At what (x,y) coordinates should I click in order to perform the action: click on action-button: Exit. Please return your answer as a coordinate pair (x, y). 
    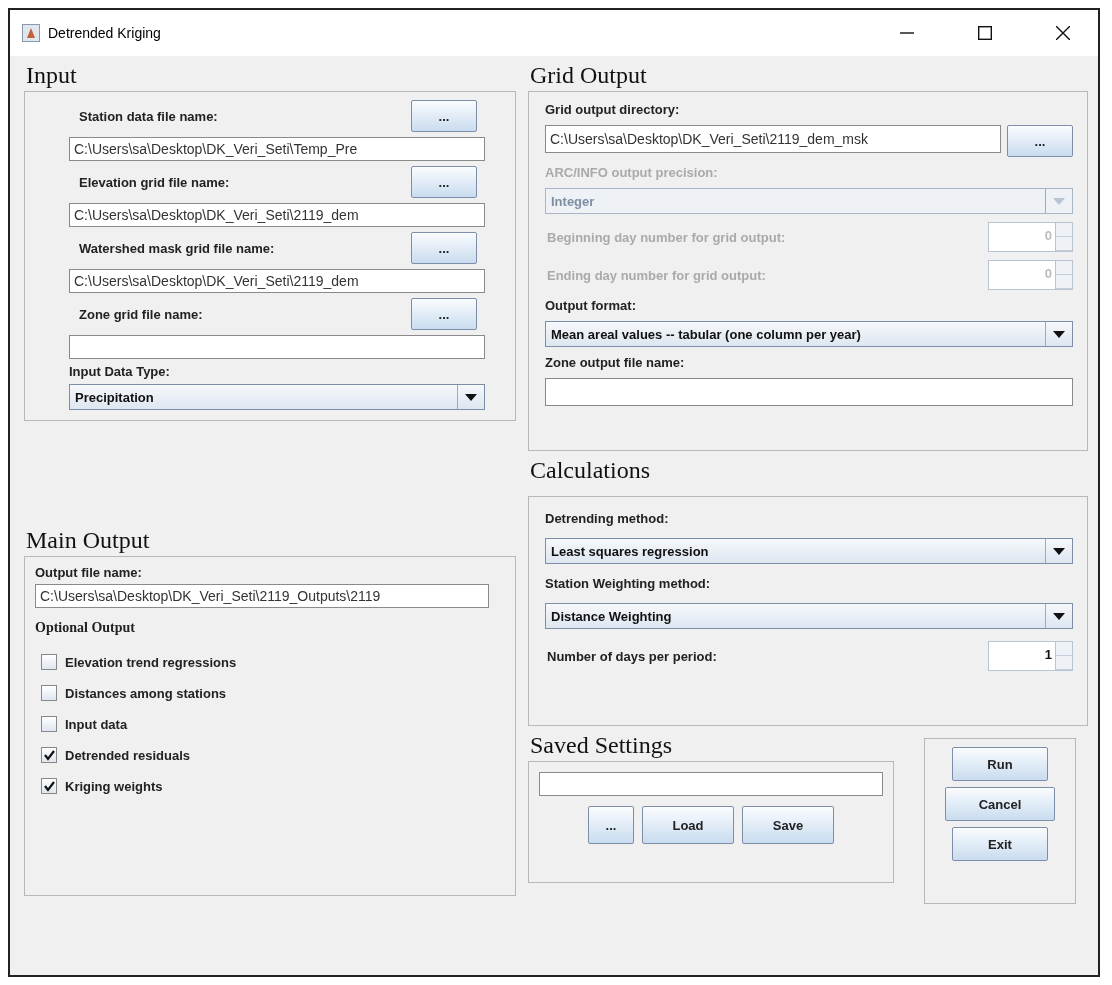
    Looking at the image, I should click on (1000, 844).